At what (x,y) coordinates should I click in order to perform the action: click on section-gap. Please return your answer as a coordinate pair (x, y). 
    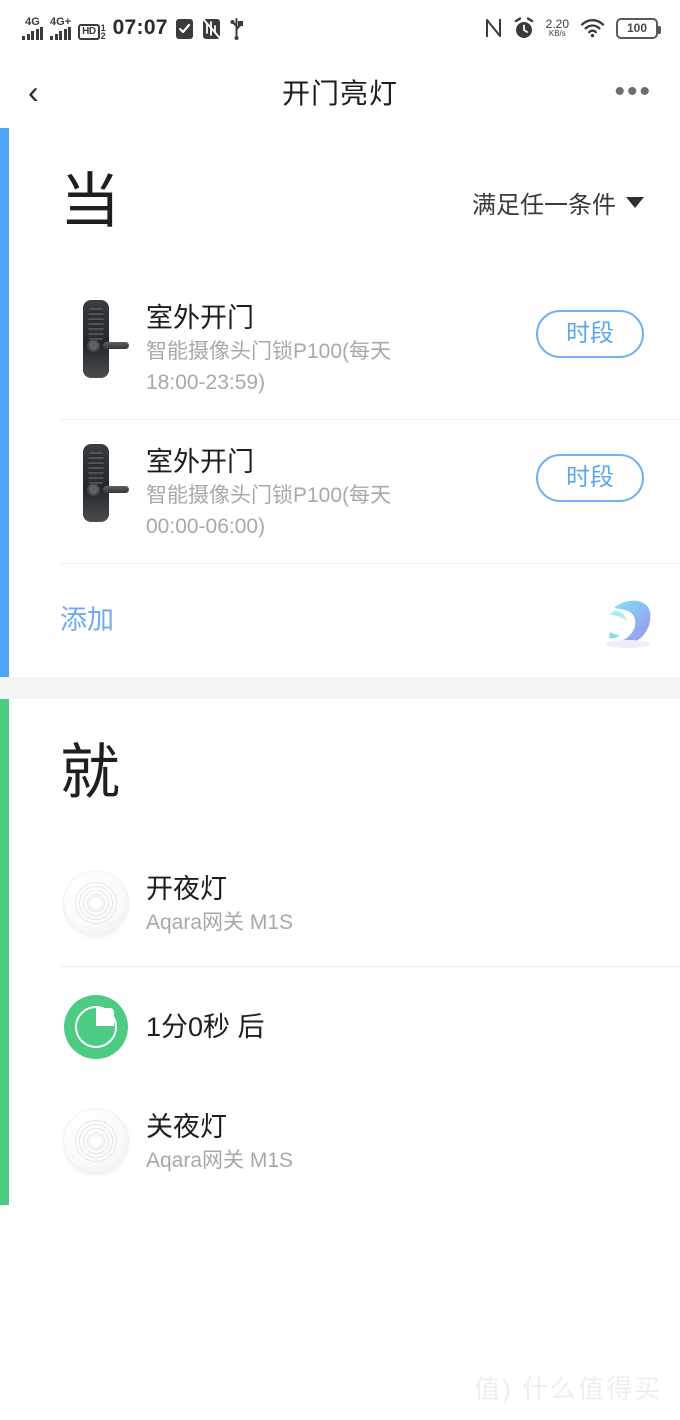
    Looking at the image, I should click on (340, 688).